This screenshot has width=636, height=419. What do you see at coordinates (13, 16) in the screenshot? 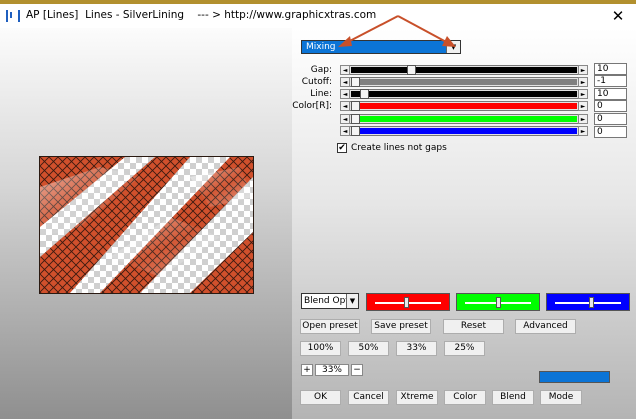
I see `app-icon` at bounding box center [13, 16].